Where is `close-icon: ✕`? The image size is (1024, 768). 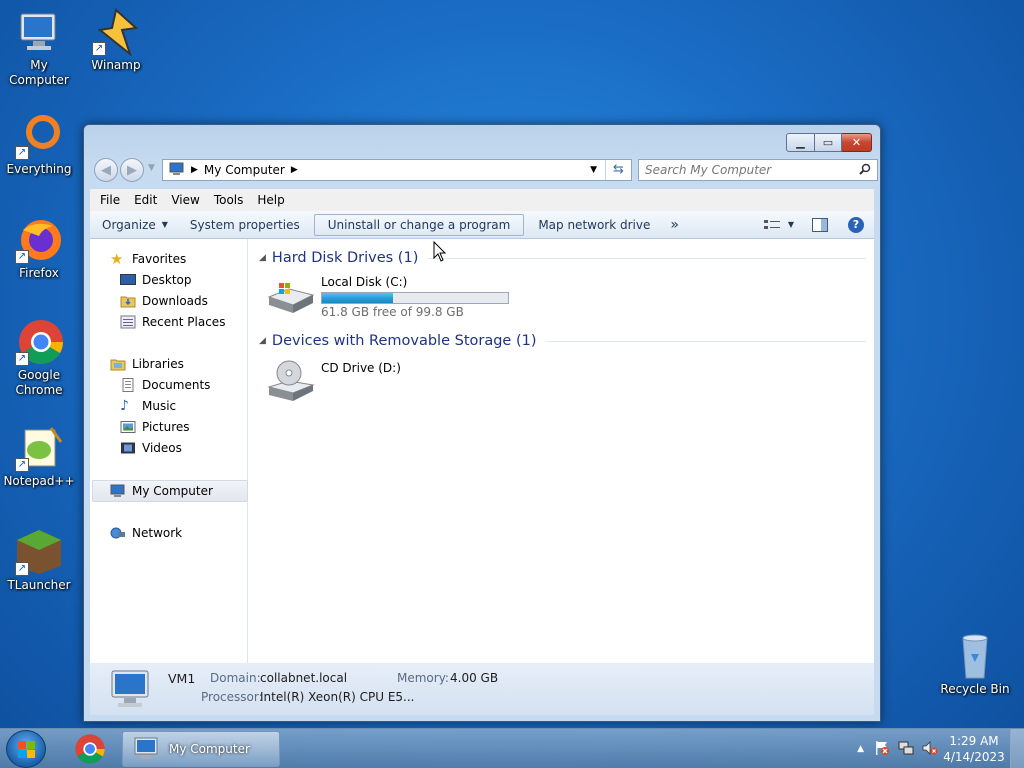 close-icon: ✕ is located at coordinates (856, 142).